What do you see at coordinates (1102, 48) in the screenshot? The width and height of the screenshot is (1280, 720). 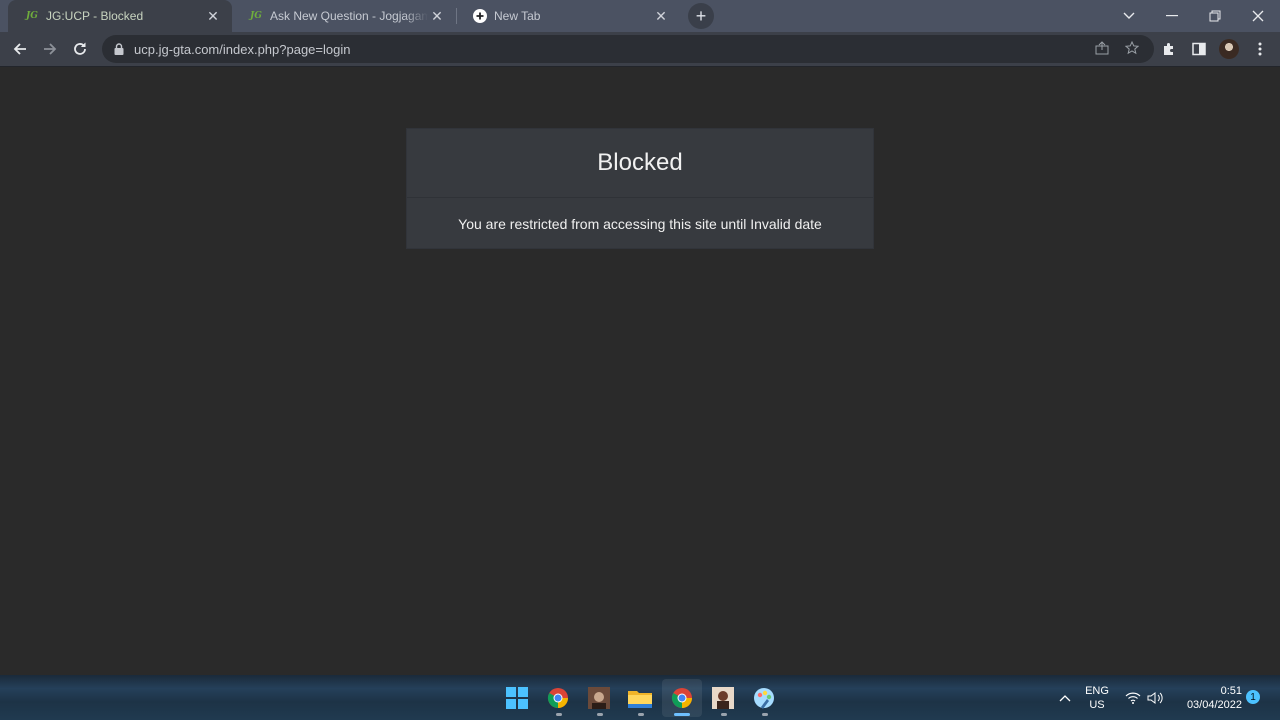 I see `share-icon` at bounding box center [1102, 48].